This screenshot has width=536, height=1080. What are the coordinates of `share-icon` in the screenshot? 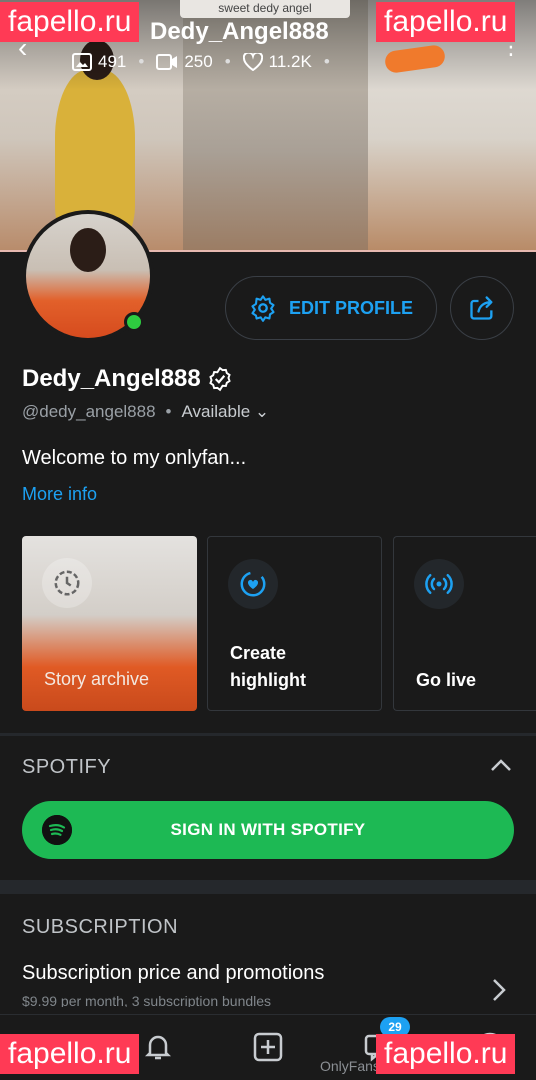 It's located at (481, 308).